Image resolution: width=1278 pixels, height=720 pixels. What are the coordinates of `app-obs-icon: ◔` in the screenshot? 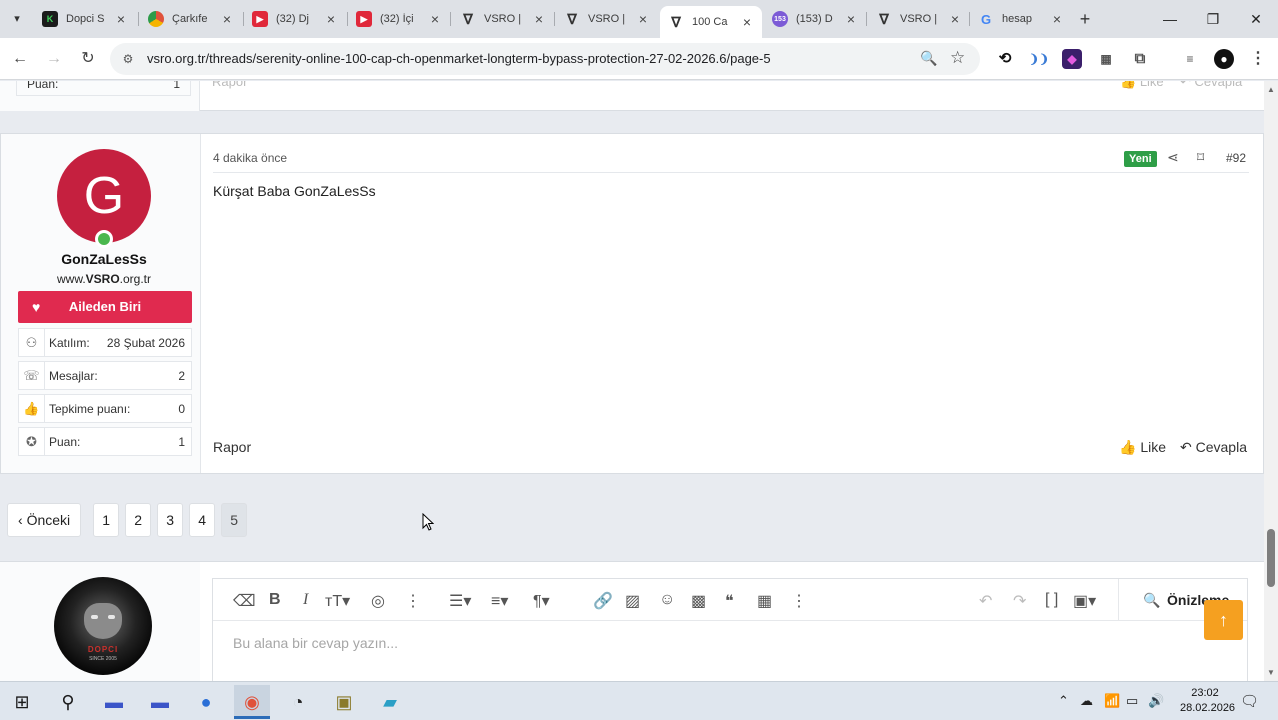 It's located at (298, 702).